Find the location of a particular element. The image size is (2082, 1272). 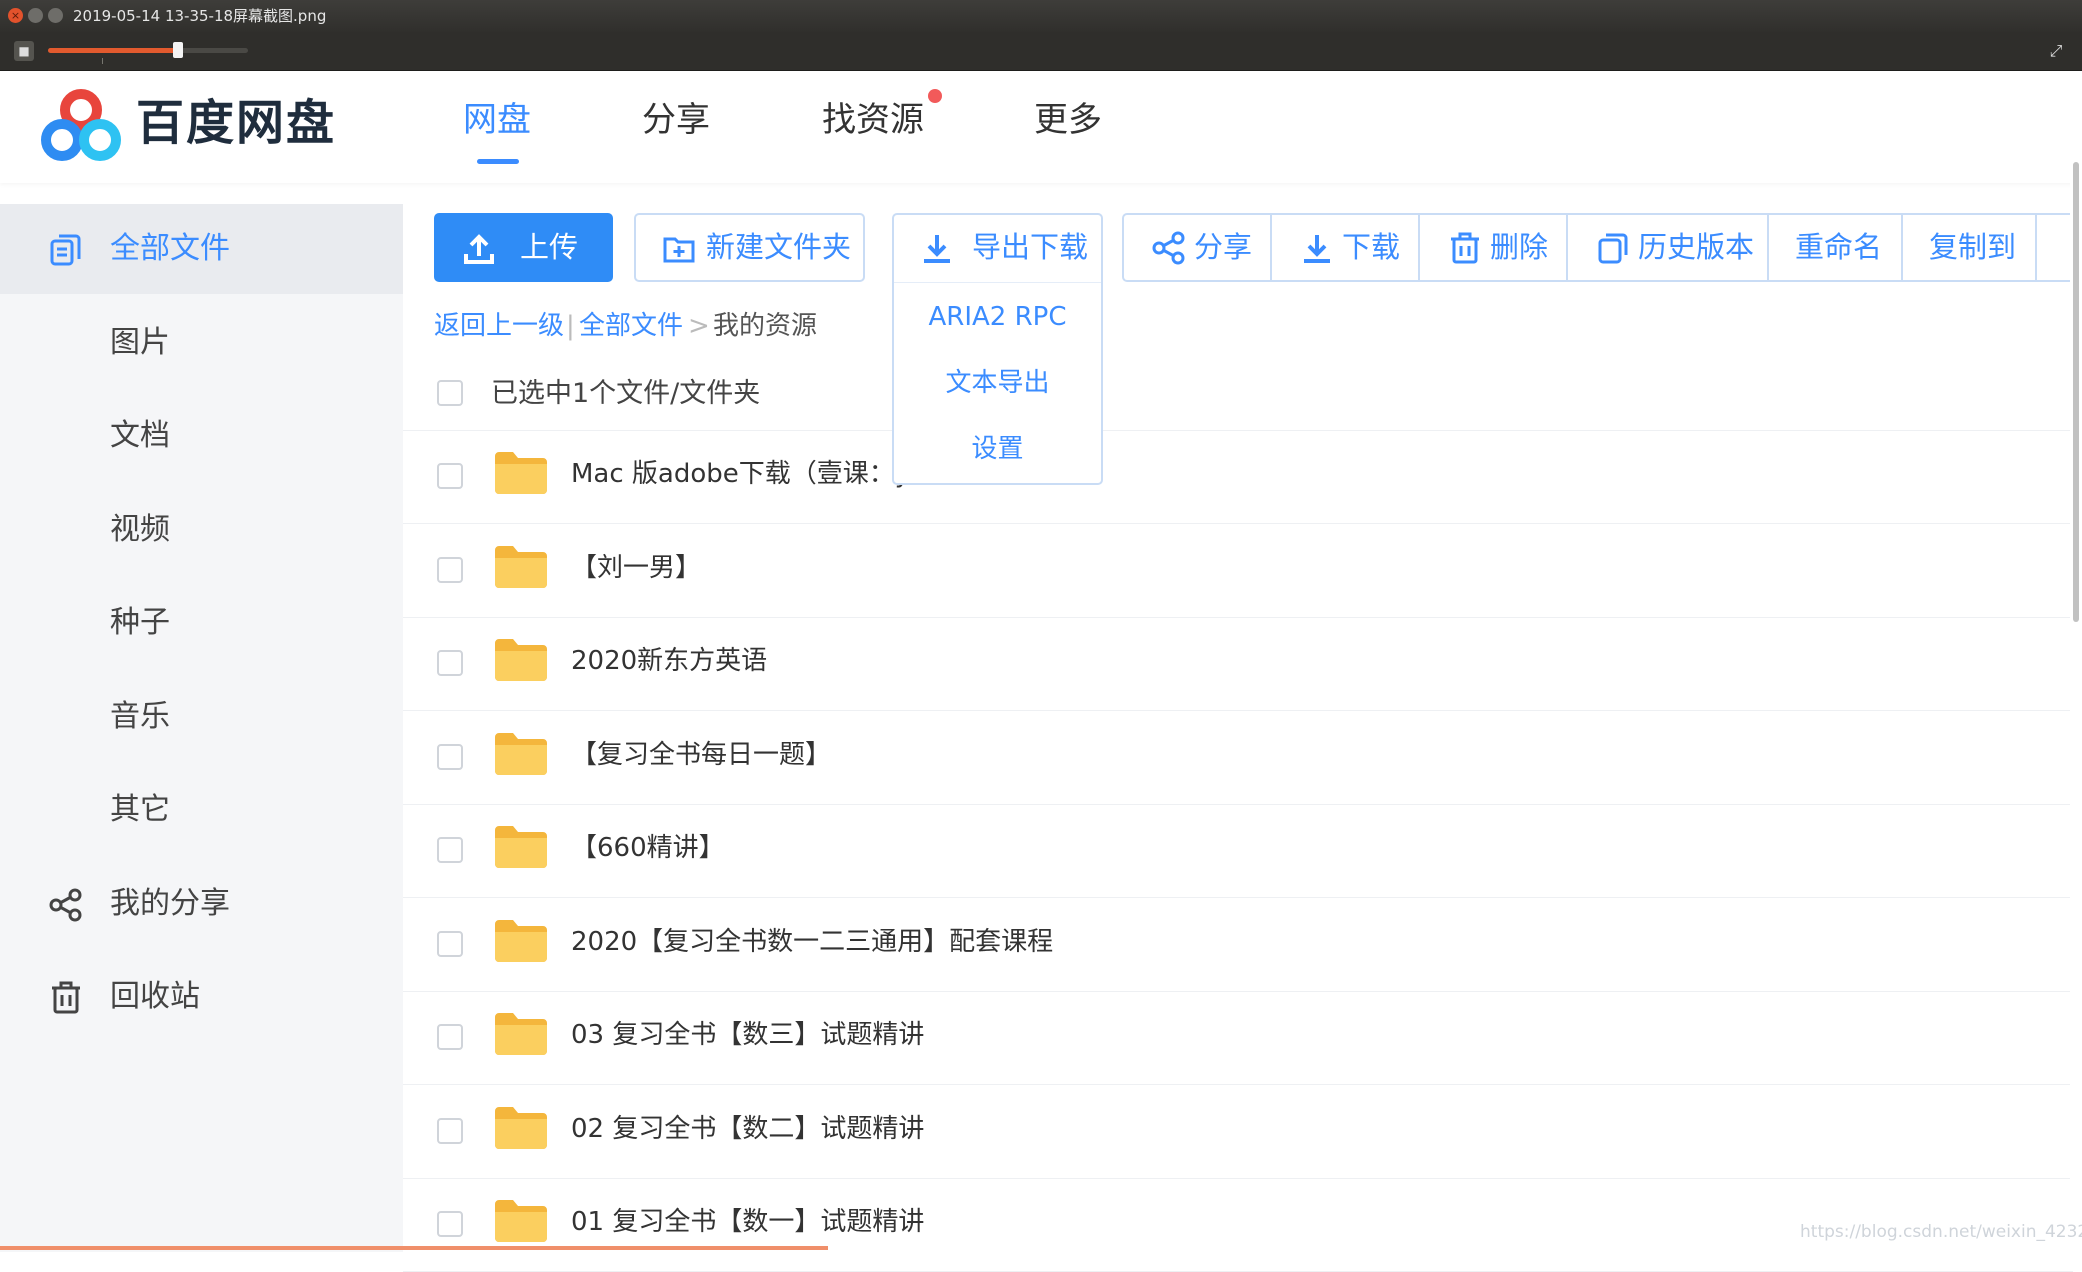

file-name: 03 复习全书【数三】试题精讲 is located at coordinates (747, 1035).